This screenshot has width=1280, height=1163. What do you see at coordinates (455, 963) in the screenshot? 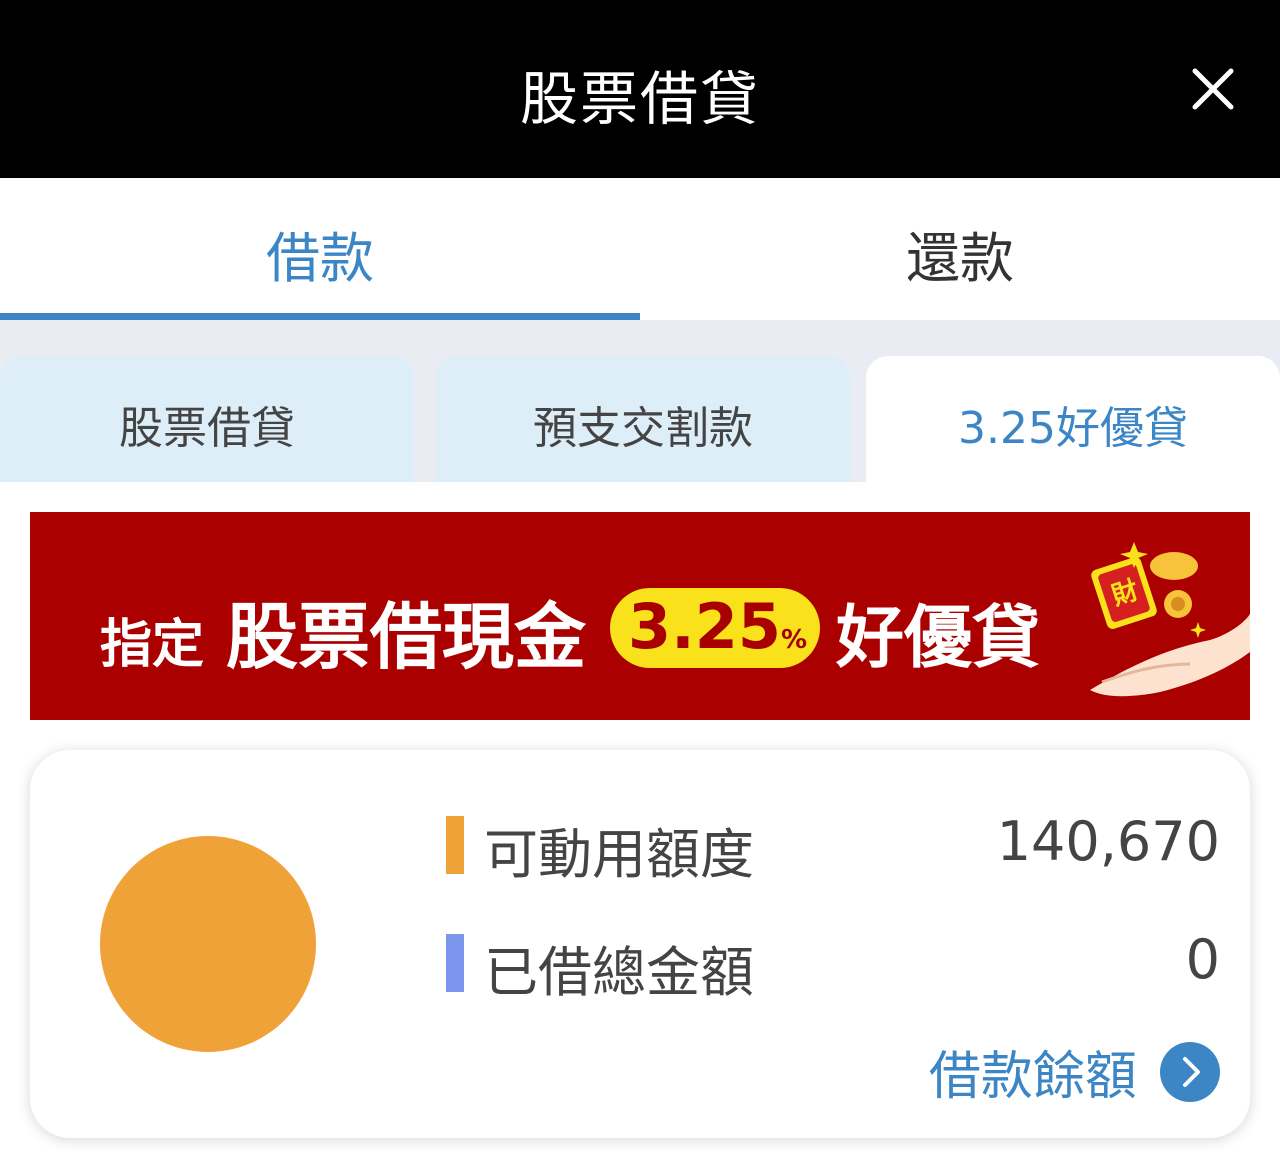
I see `borrowed-total-marker` at bounding box center [455, 963].